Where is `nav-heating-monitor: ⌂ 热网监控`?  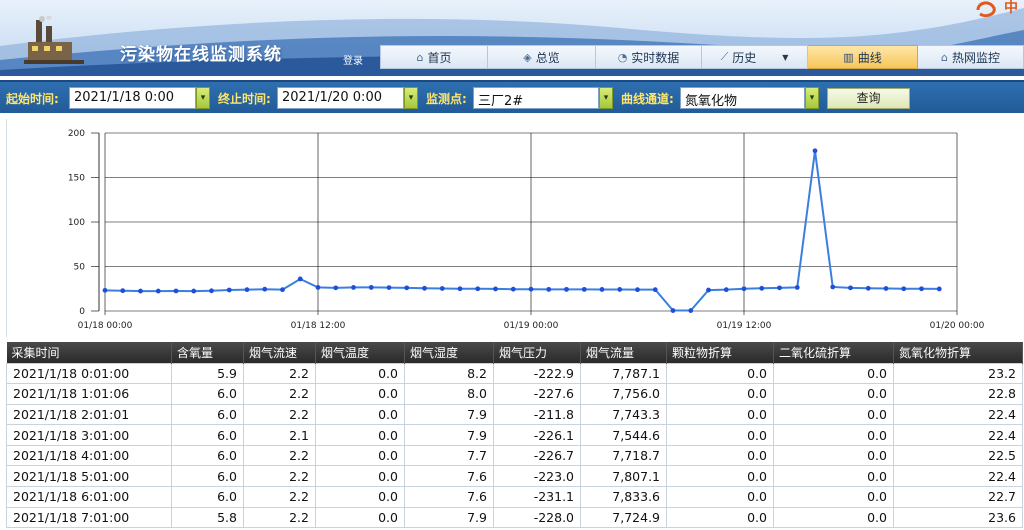
nav-heating-monitor: ⌂ 热网监控 is located at coordinates (971, 57).